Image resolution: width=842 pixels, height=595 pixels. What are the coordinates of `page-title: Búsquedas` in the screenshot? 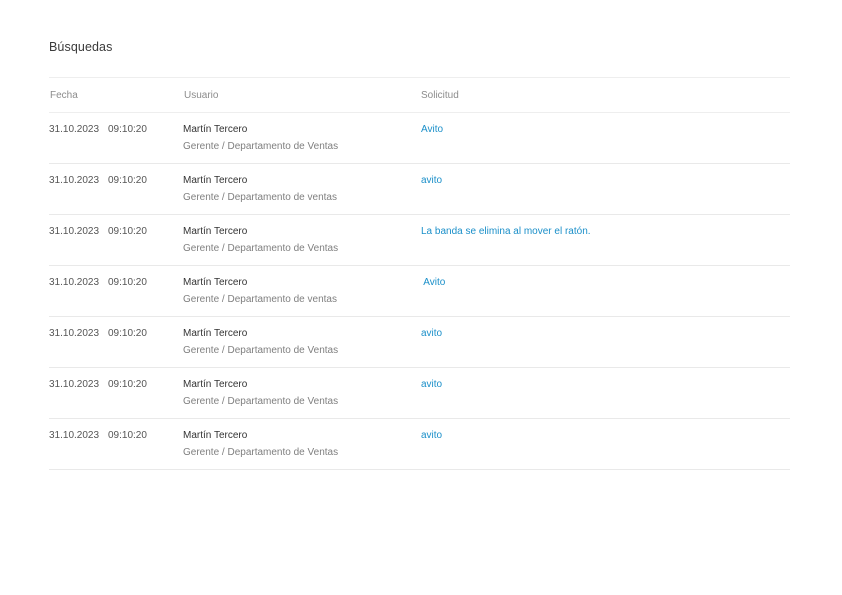 It's located at (81, 47).